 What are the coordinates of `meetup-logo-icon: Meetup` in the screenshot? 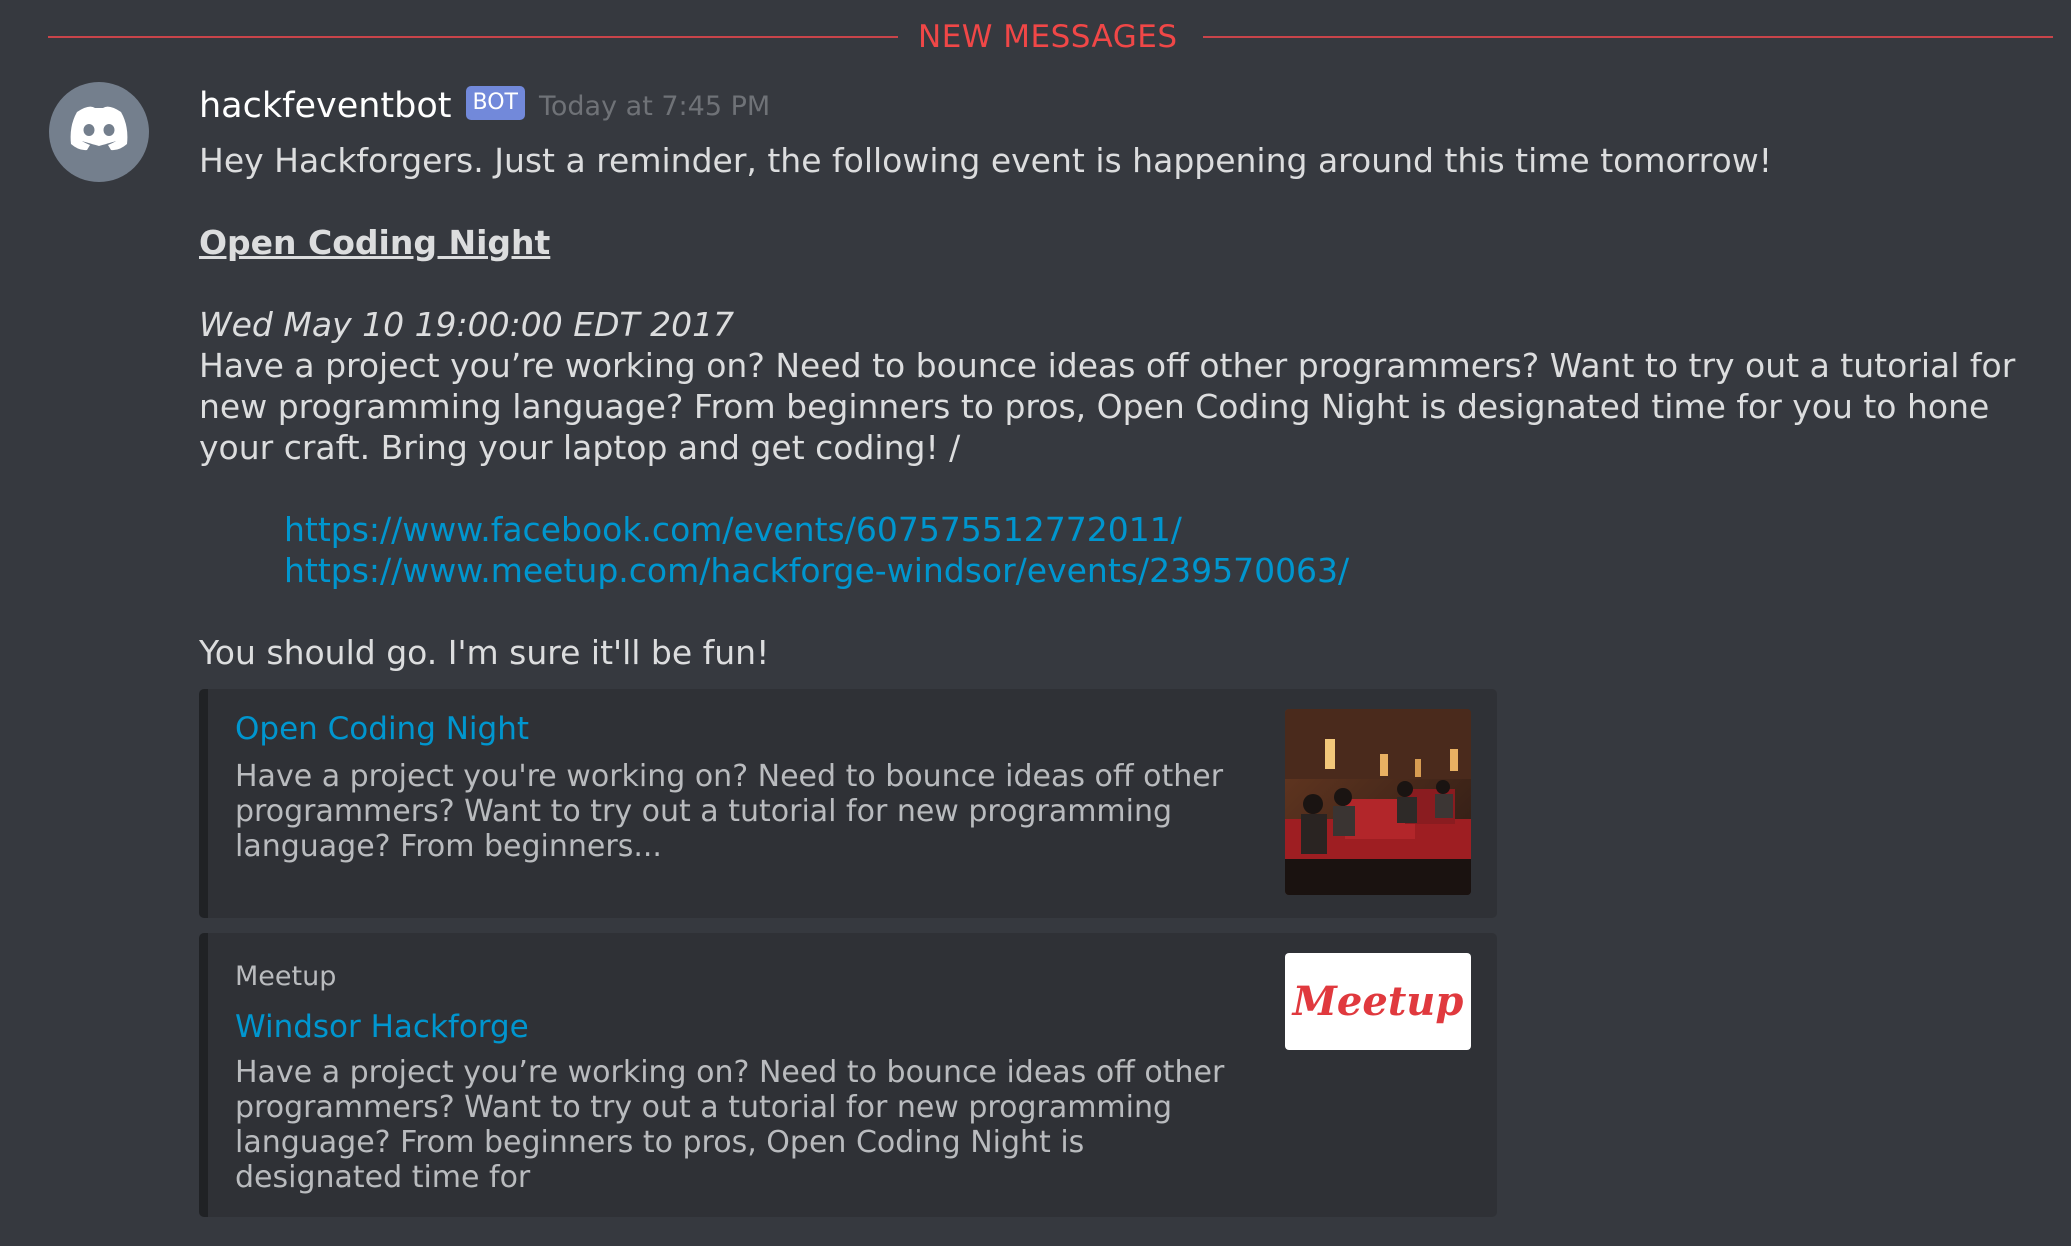 It's located at (1377, 1001).